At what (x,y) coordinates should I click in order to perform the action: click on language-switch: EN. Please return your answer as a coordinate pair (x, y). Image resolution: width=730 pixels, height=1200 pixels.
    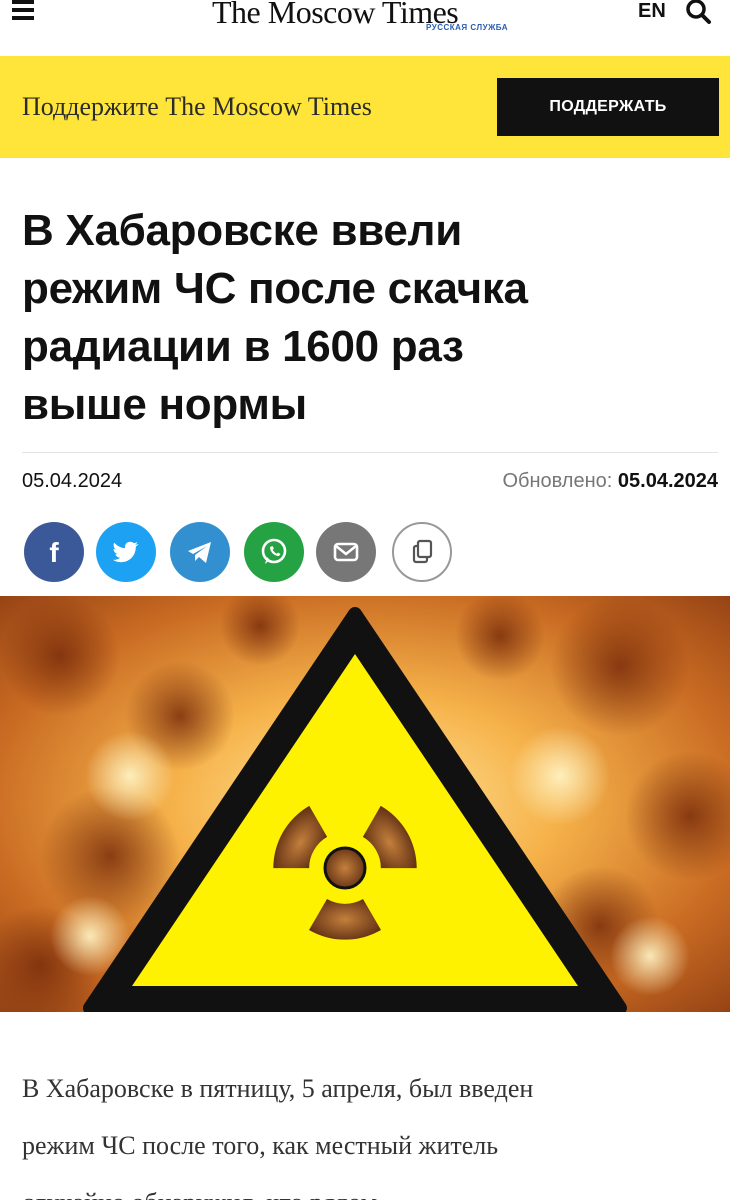
    Looking at the image, I should click on (652, 11).